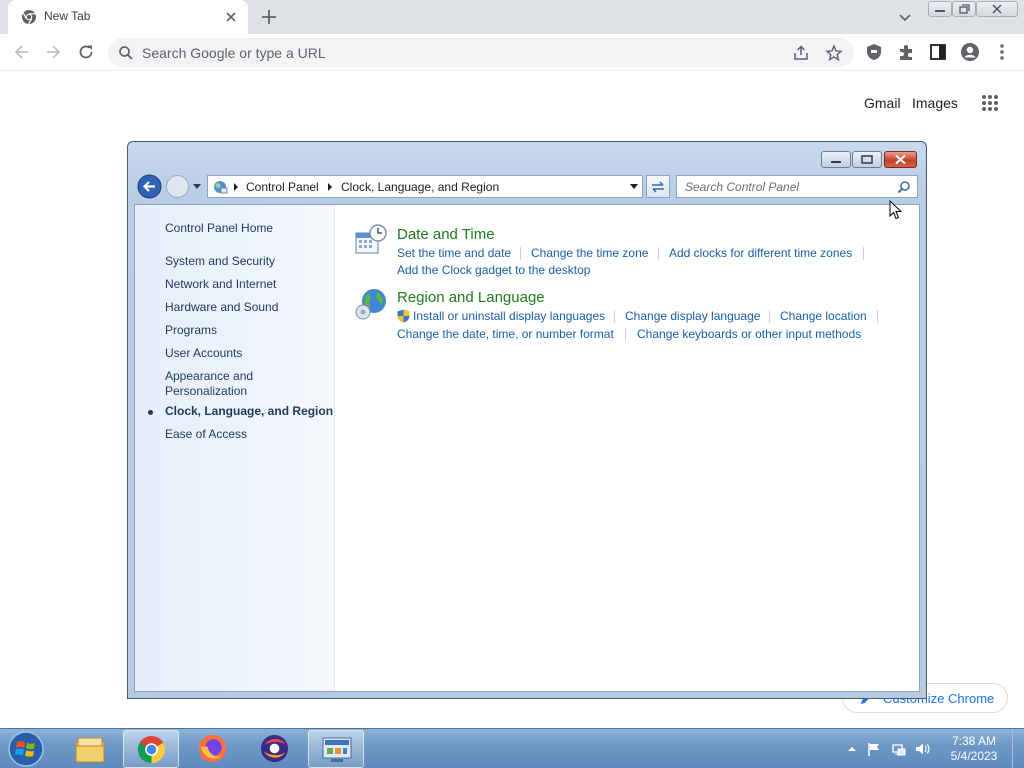 This screenshot has width=1024, height=768. What do you see at coordinates (371, 304) in the screenshot?
I see `globe-icon` at bounding box center [371, 304].